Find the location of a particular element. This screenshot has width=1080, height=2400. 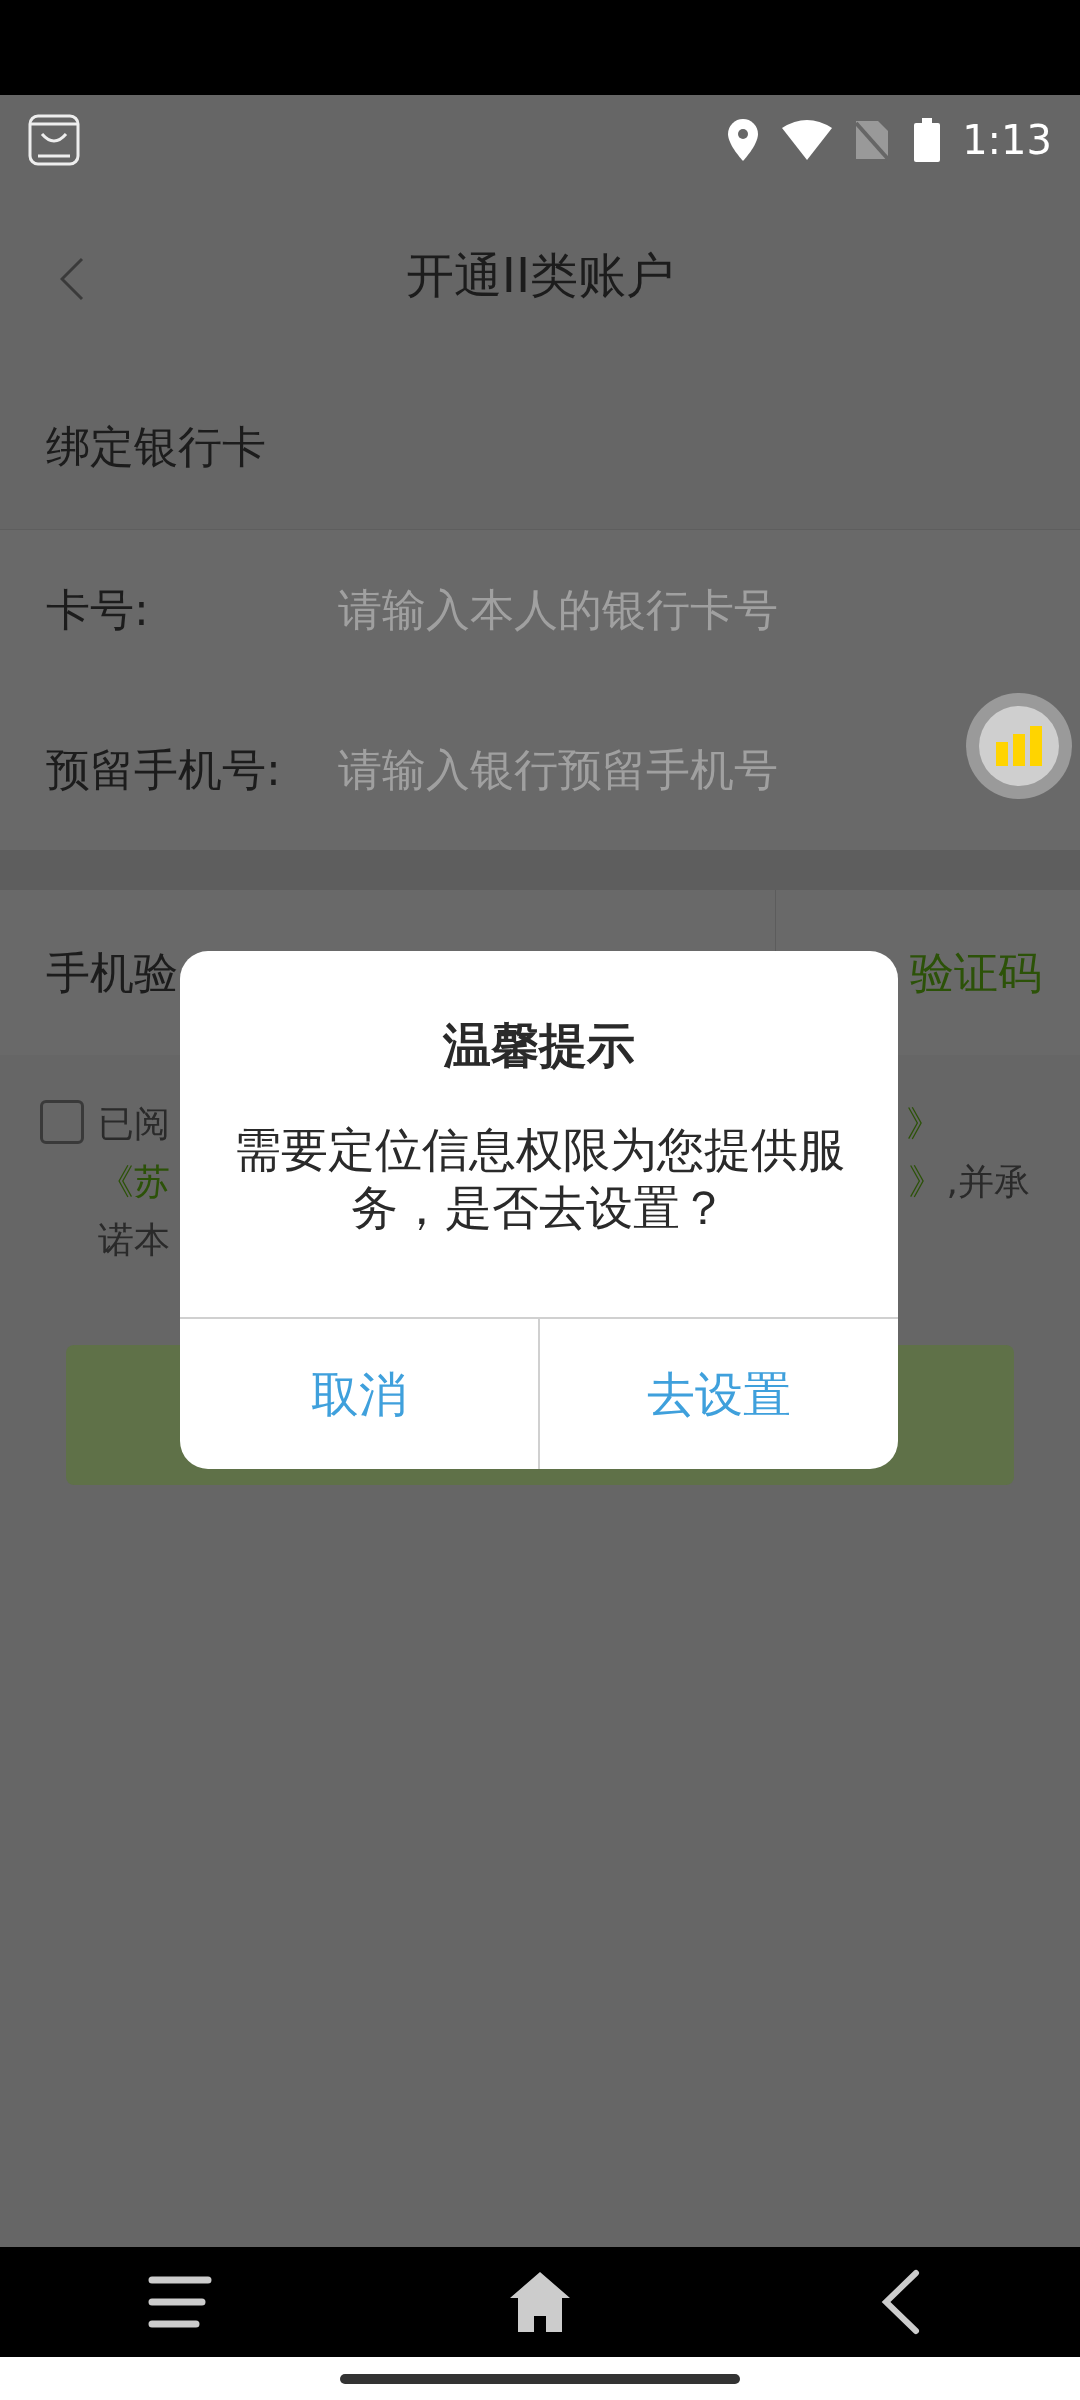

field-label: 预留手机号: is located at coordinates (164, 770).